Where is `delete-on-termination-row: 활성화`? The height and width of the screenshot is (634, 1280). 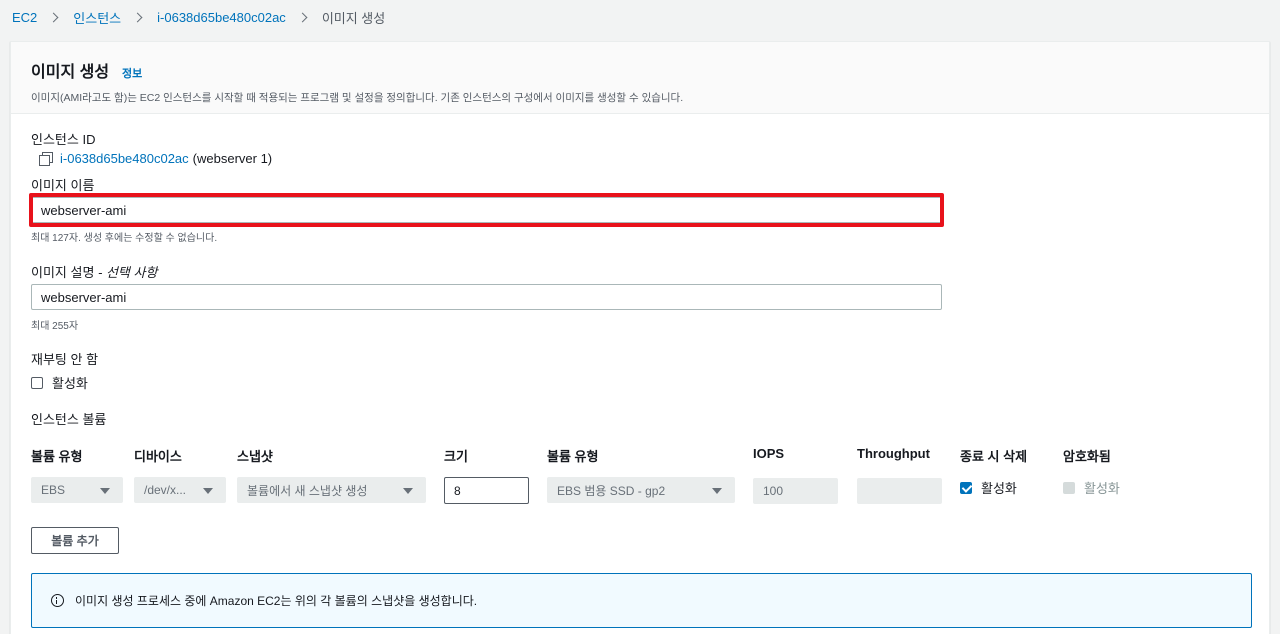
delete-on-termination-row: 활성화 is located at coordinates (988, 487).